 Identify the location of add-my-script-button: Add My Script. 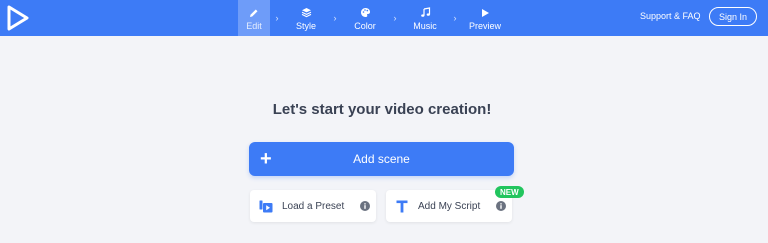
(449, 206).